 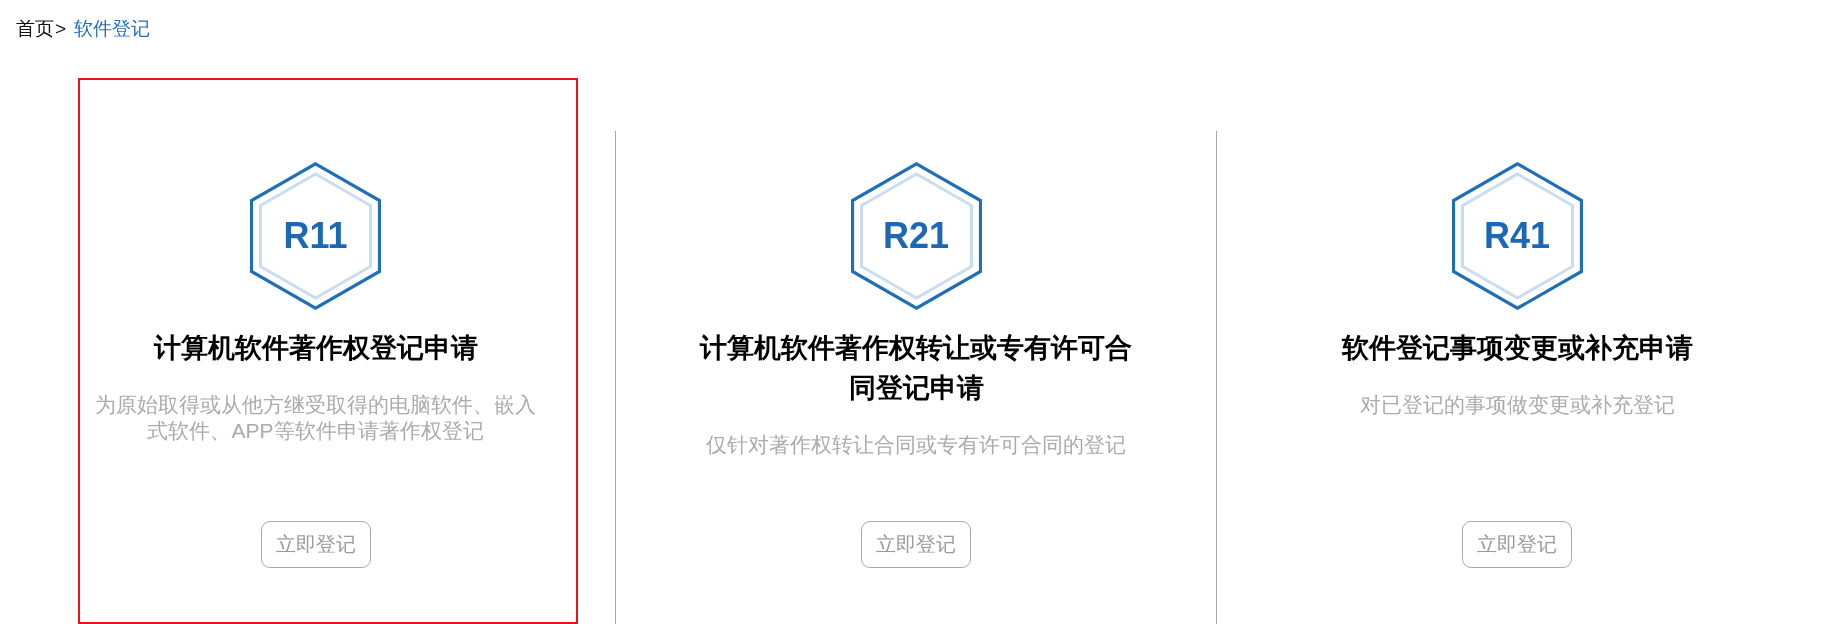 I want to click on card-description: 仅针对著作权转让合同或专有许可合同的登记, so click(x=916, y=445).